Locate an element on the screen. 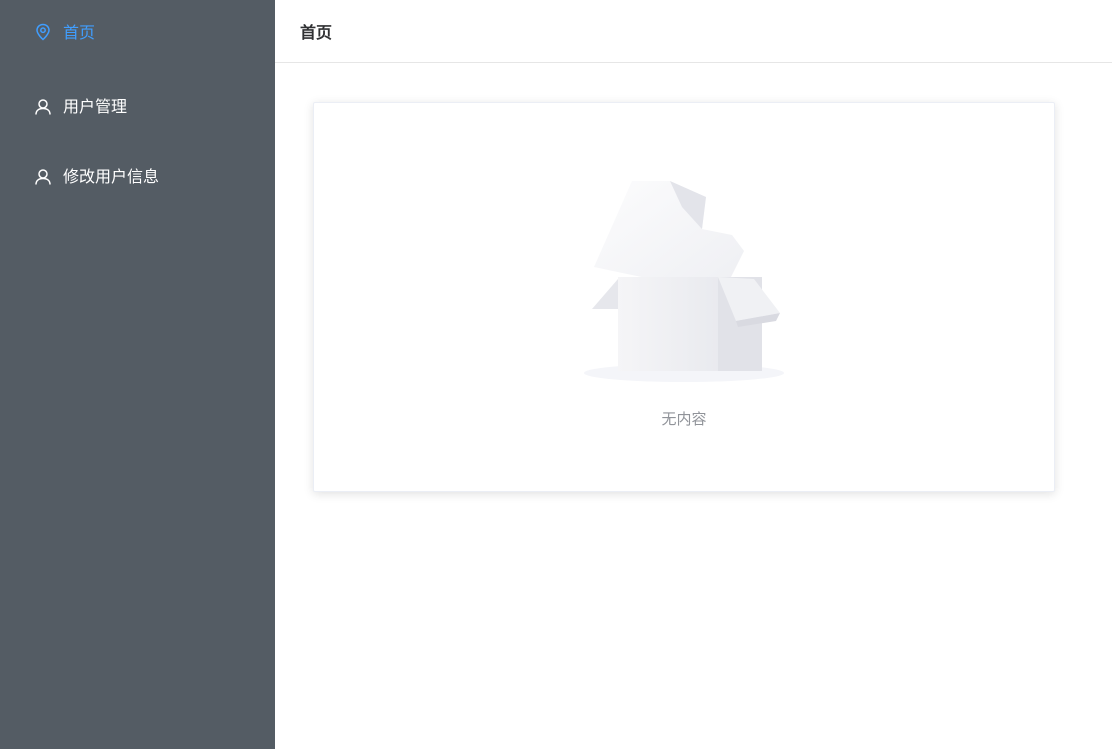 The width and height of the screenshot is (1112, 749). location-icon is located at coordinates (43, 32).